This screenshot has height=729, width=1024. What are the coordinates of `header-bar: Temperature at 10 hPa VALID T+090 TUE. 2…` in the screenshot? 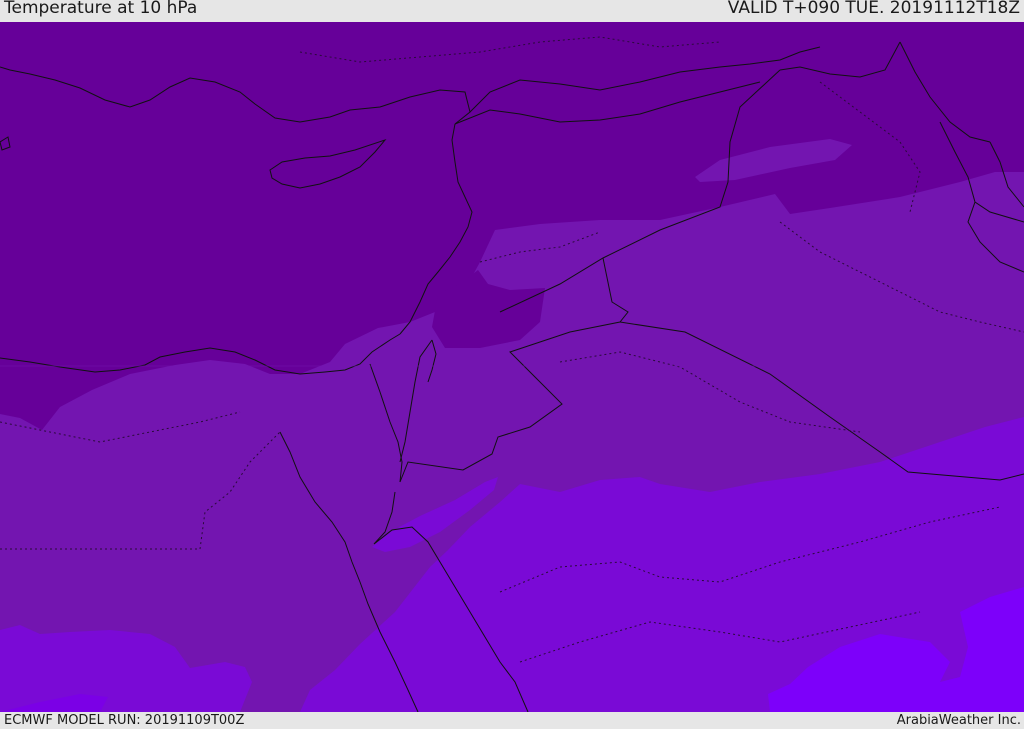 It's located at (512, 11).